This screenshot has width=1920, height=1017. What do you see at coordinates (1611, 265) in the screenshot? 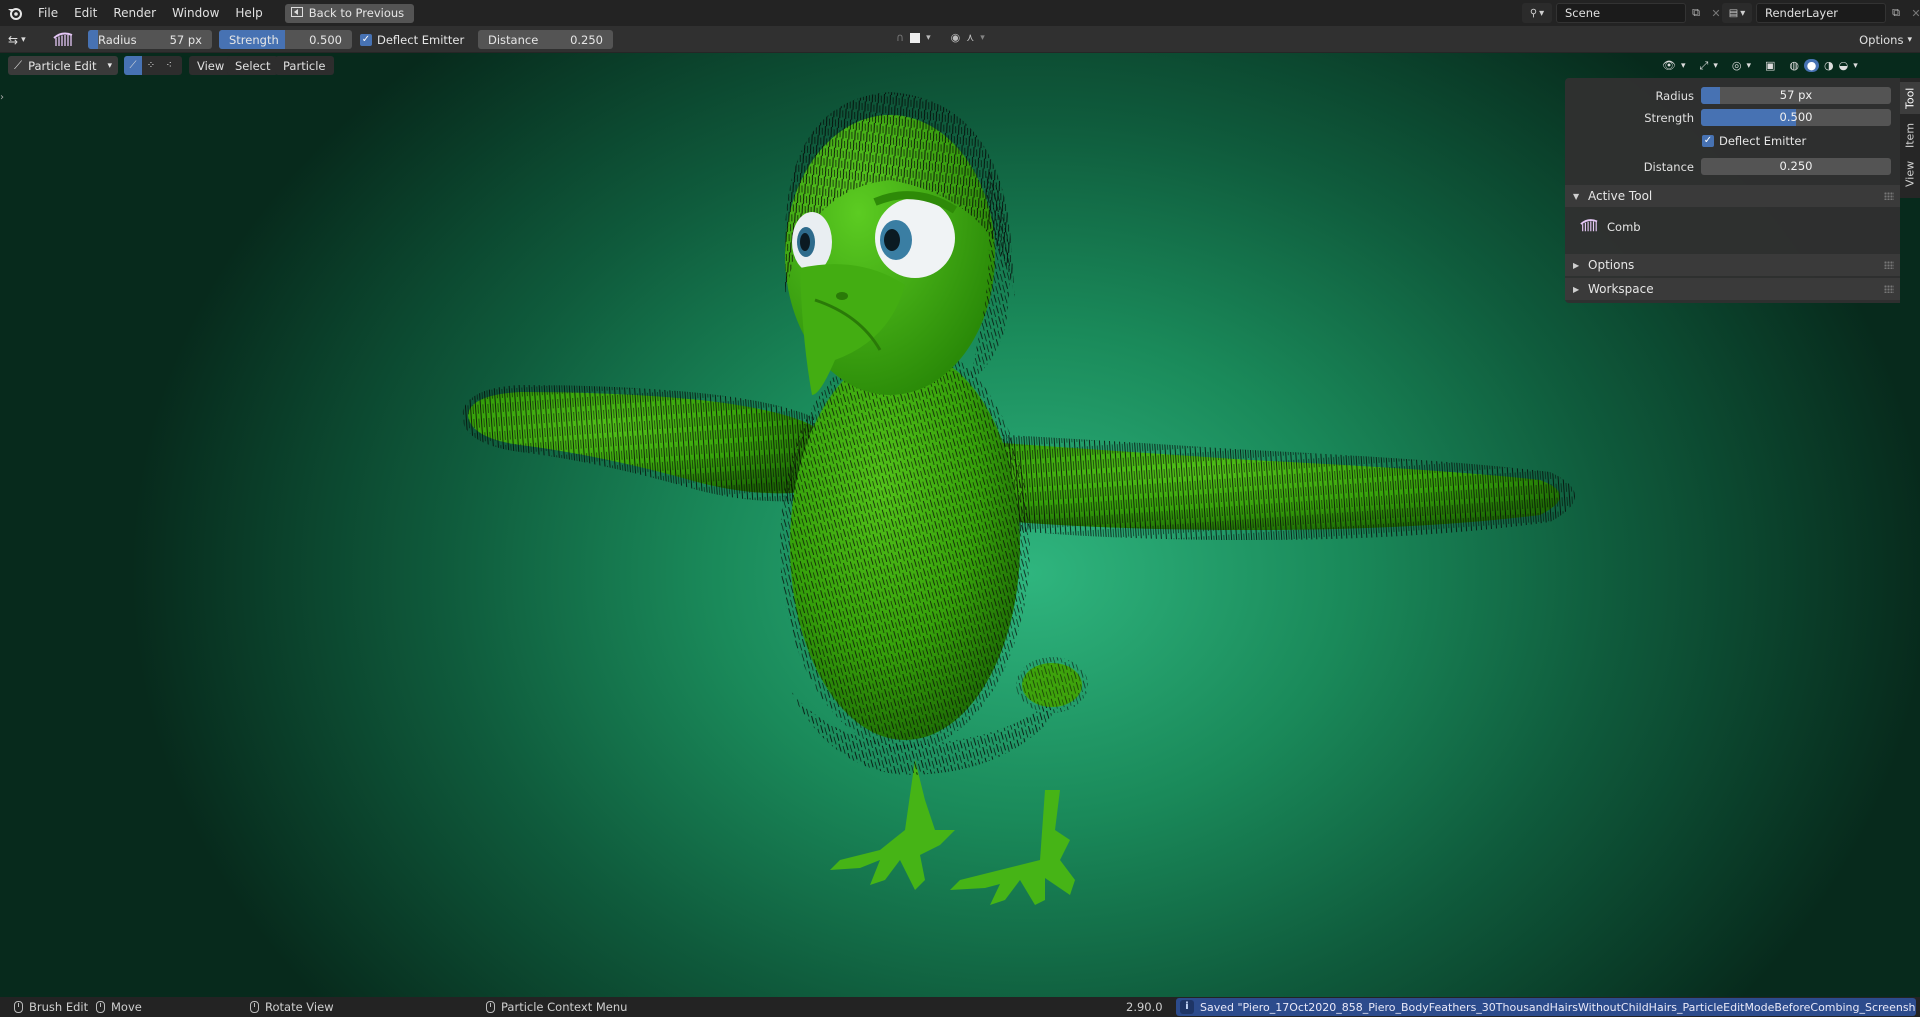
I see `options-section-label: Options` at bounding box center [1611, 265].